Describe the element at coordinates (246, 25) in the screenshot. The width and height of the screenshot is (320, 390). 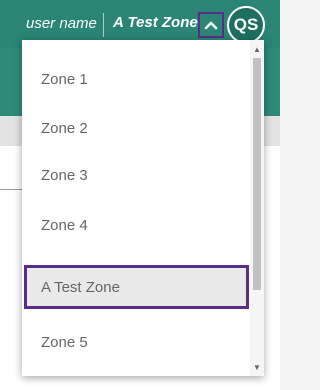
I see `user-avatar: QS` at that location.